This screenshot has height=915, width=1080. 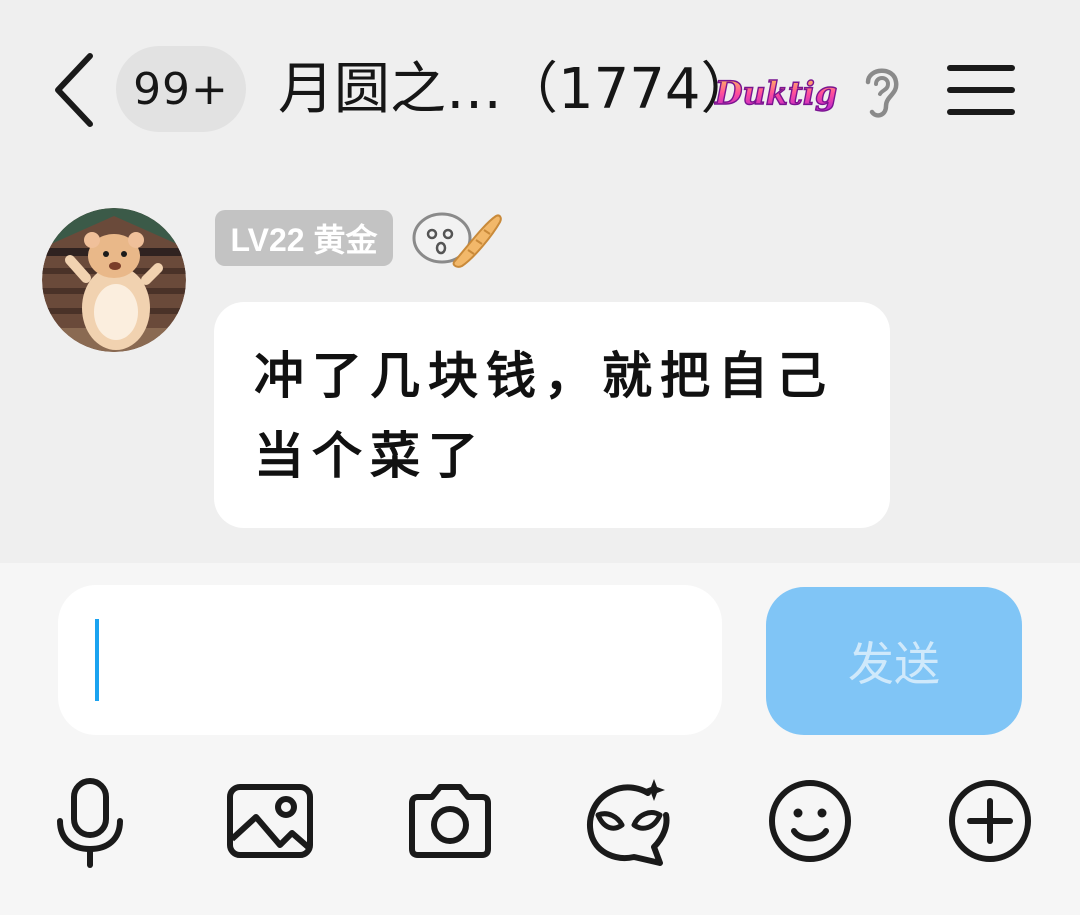 I want to click on ear-icon, so click(x=882, y=93).